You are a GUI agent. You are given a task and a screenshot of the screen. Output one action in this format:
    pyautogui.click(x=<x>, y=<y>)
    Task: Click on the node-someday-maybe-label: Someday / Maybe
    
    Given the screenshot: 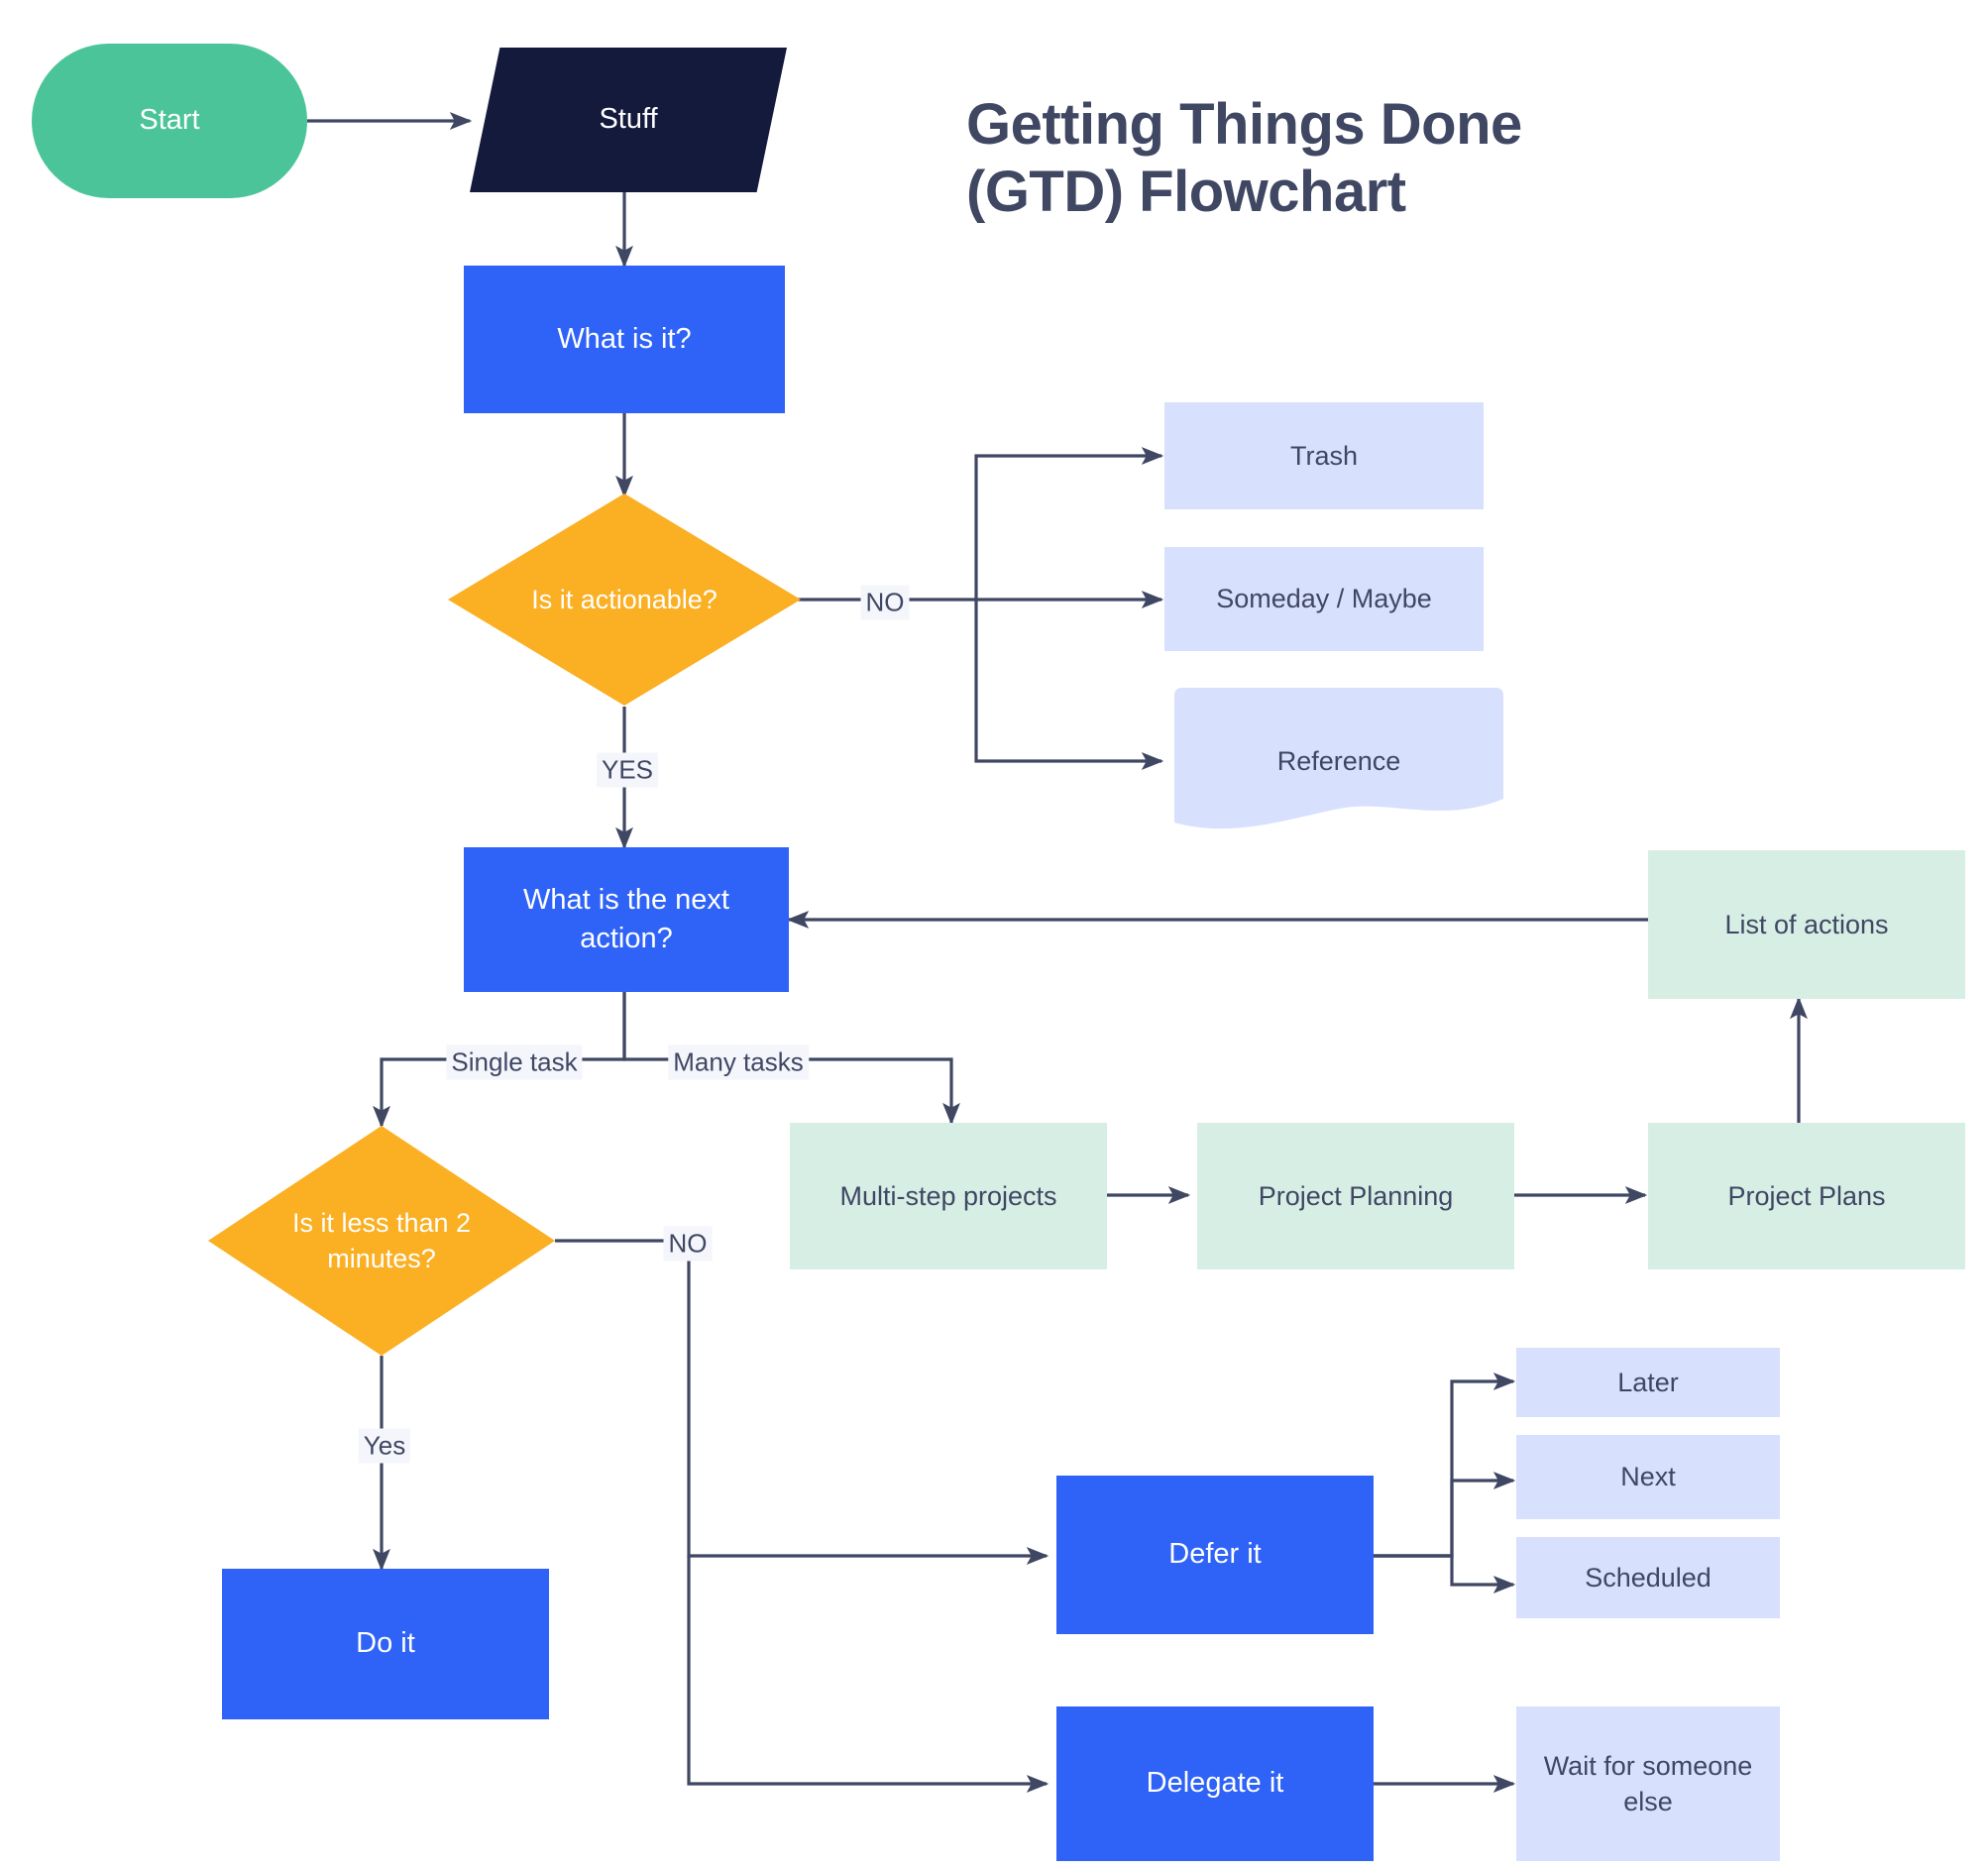 What is the action you would take?
    pyautogui.click(x=1324, y=599)
    